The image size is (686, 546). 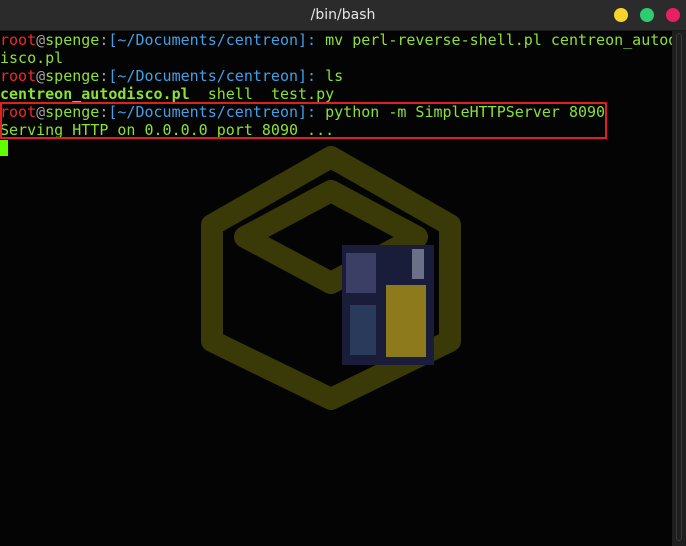 I want to click on prompt-command: mv perl-reverse-shell.pl centreon_autod, so click(x=494, y=40).